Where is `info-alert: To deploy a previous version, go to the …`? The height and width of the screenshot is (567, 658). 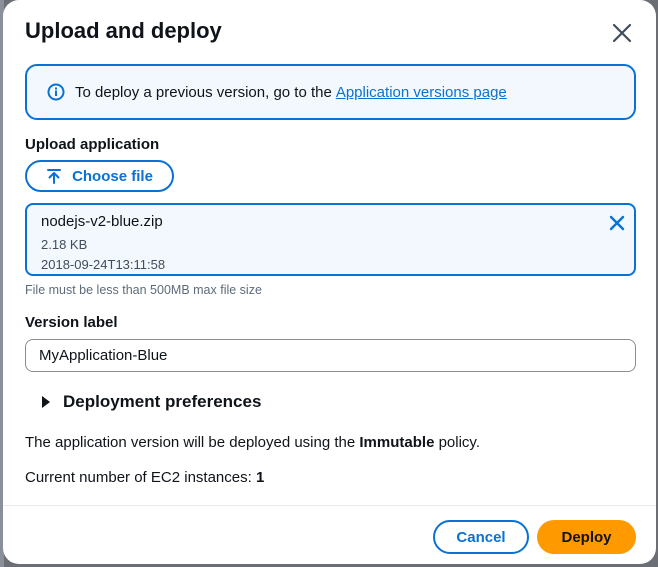
info-alert: To deploy a previous version, go to the … is located at coordinates (330, 92).